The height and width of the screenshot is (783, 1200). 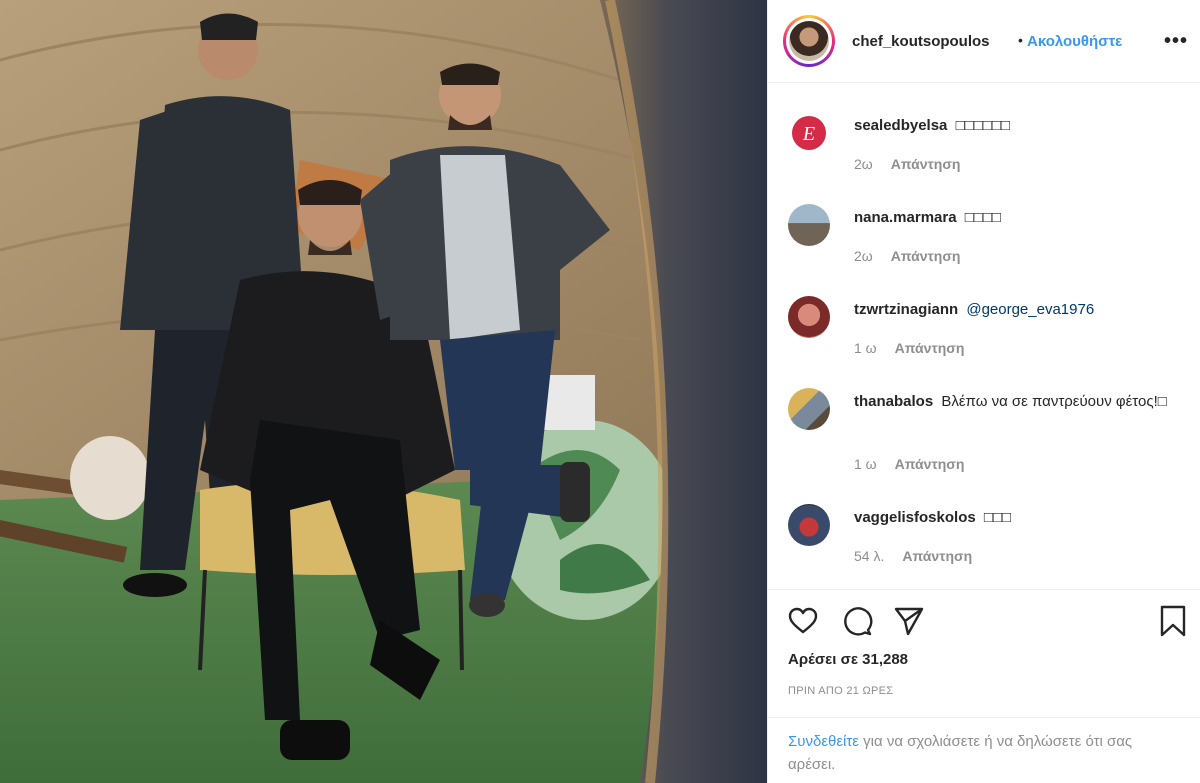 I want to click on comment-time: 54 λ., so click(x=869, y=556).